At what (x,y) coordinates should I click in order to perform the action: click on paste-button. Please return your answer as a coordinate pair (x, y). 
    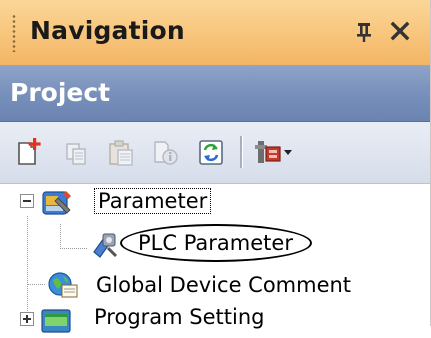
    Looking at the image, I should click on (121, 152).